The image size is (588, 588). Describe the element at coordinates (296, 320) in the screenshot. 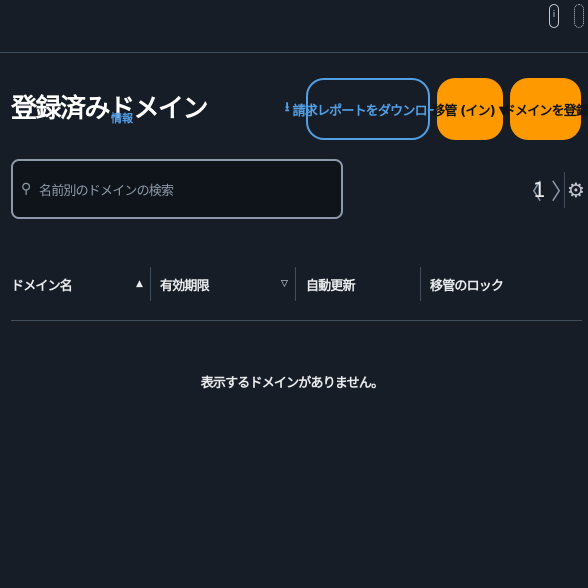

I see `table-header-divider` at that location.